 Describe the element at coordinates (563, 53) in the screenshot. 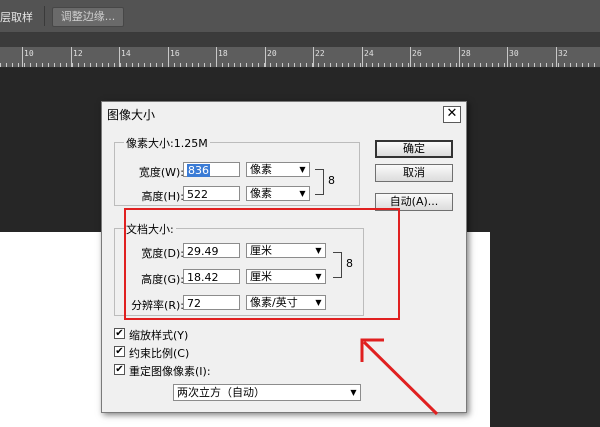

I see `ruler-number: 32` at that location.